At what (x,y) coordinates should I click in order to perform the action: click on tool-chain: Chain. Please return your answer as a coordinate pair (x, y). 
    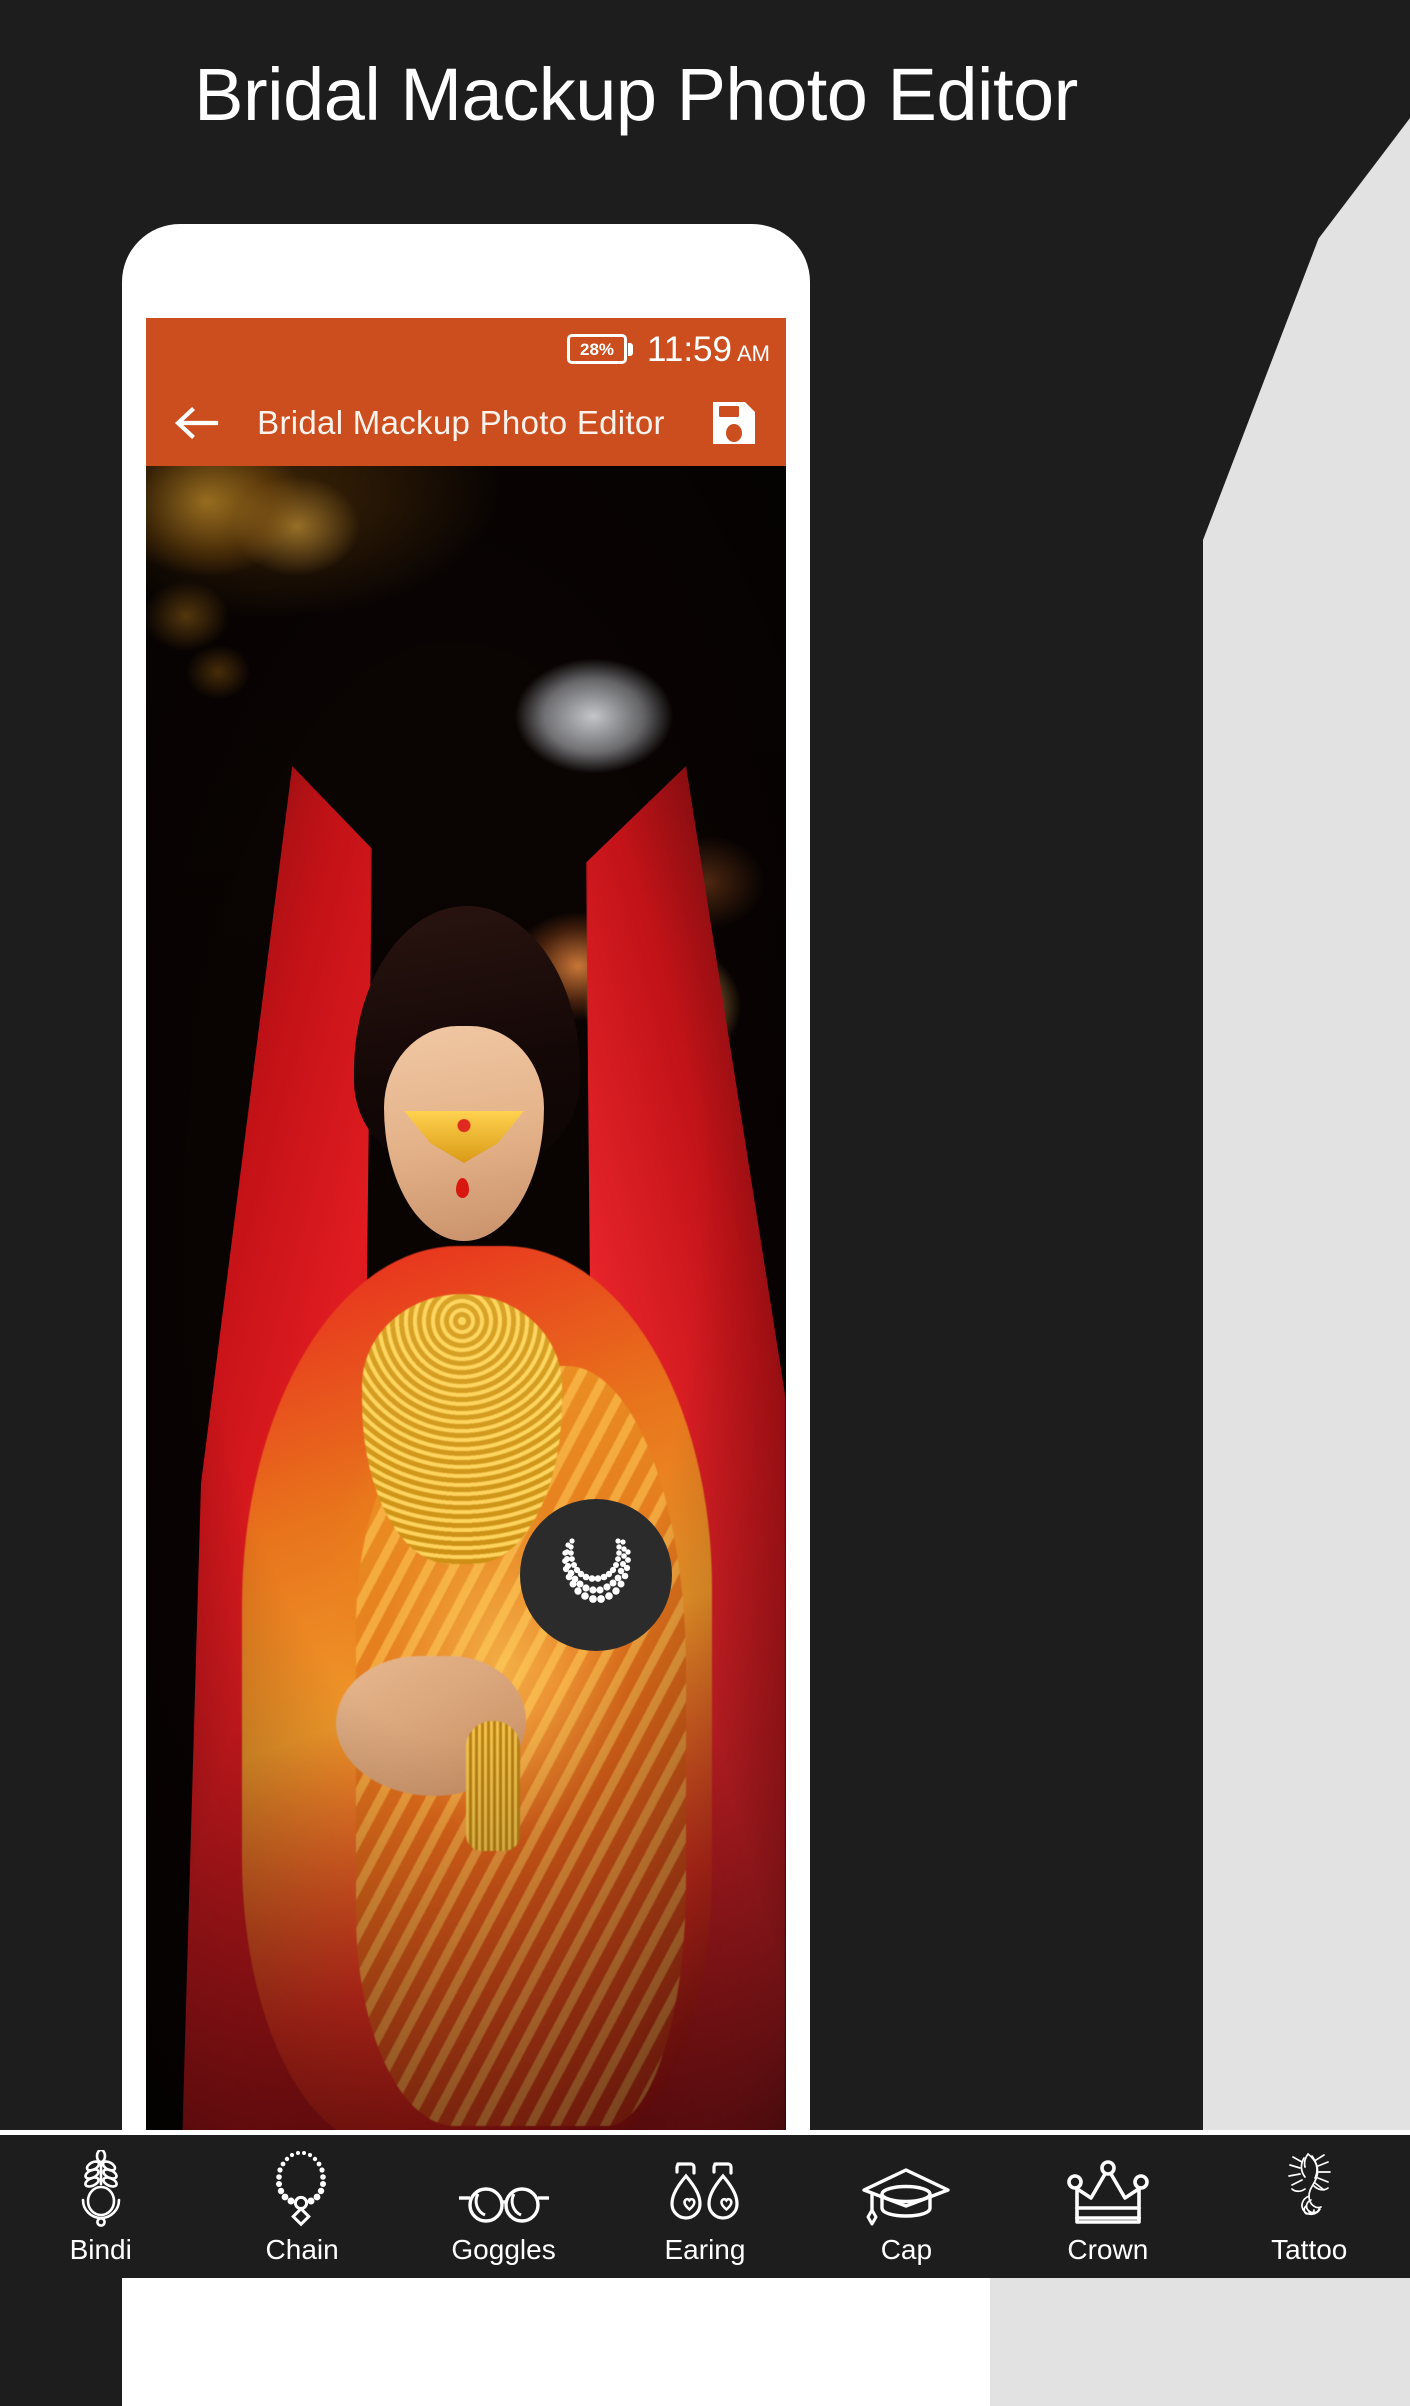
    Looking at the image, I should click on (301, 2206).